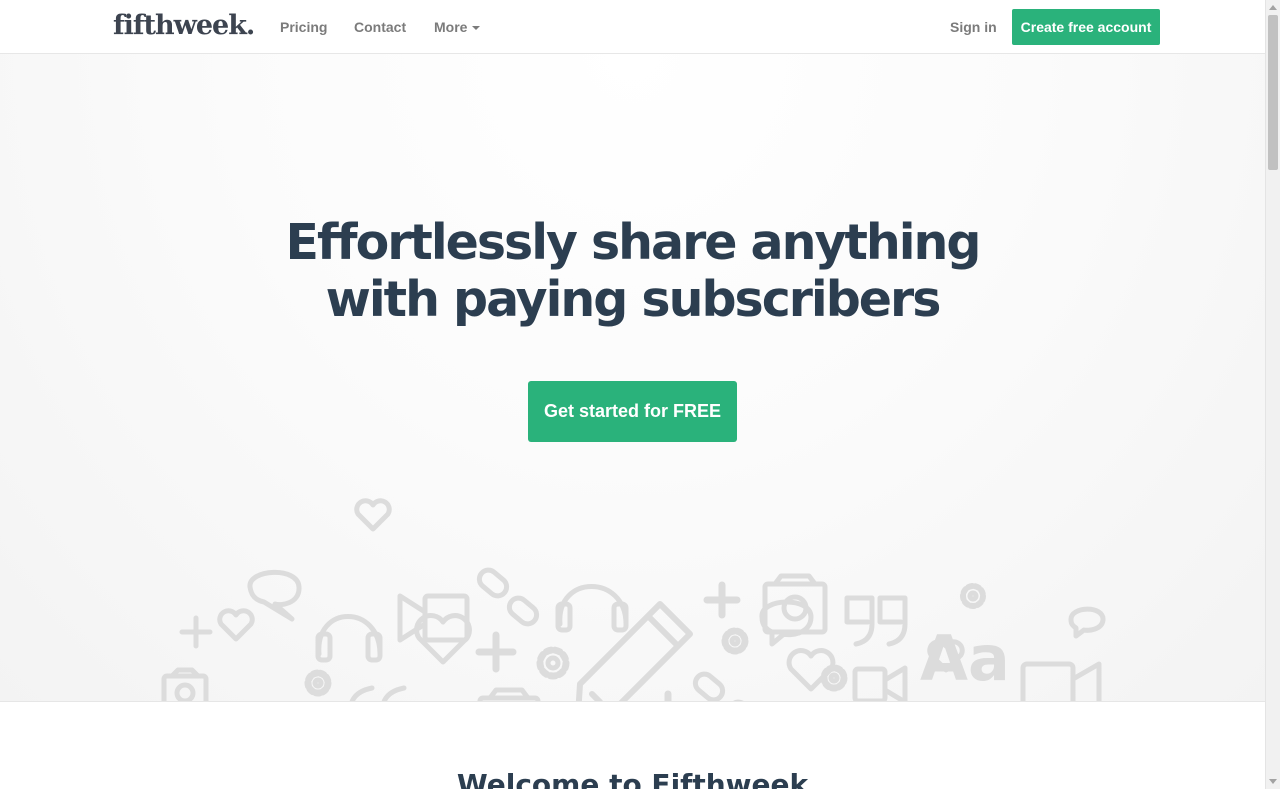 Image resolution: width=1280 pixels, height=789 pixels. What do you see at coordinates (973, 27) in the screenshot?
I see `sign-in-link: Sign in` at bounding box center [973, 27].